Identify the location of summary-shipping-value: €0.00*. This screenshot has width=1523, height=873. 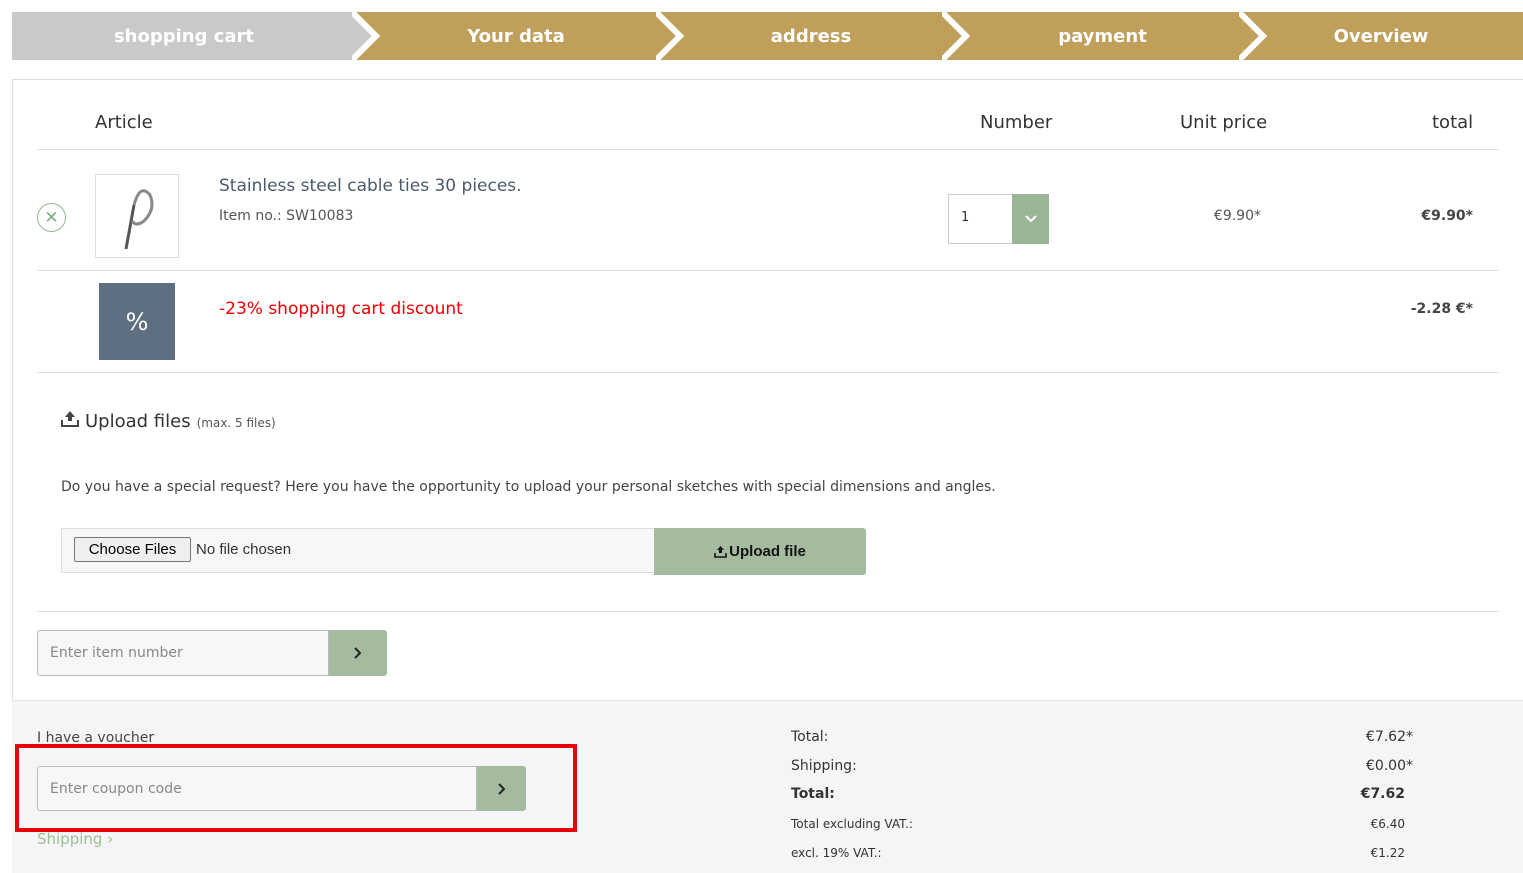
(1389, 766).